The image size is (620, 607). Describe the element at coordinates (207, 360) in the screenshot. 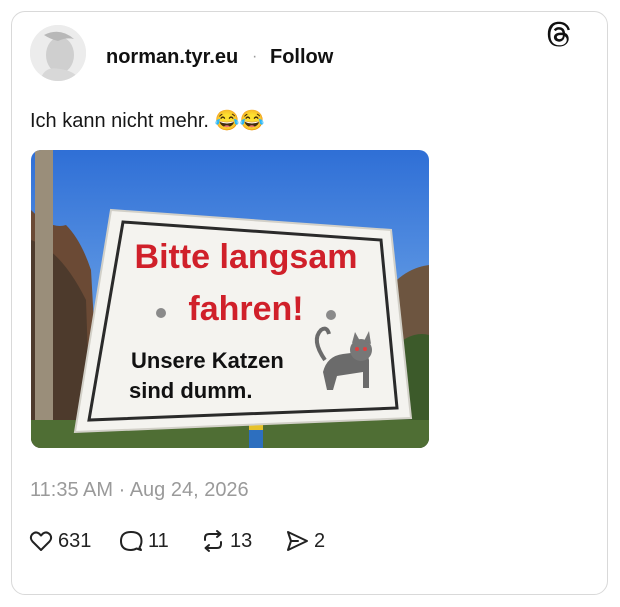

I see `sign-line-3: Unsere Katzen` at that location.